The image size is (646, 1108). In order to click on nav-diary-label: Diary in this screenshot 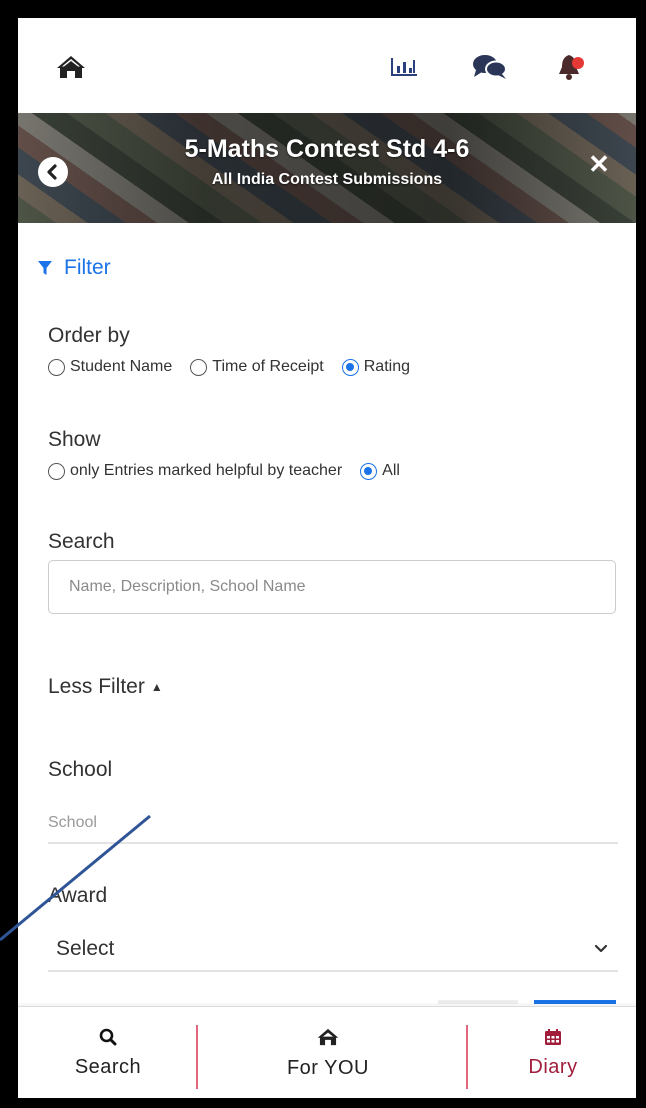, I will do `click(553, 1066)`.